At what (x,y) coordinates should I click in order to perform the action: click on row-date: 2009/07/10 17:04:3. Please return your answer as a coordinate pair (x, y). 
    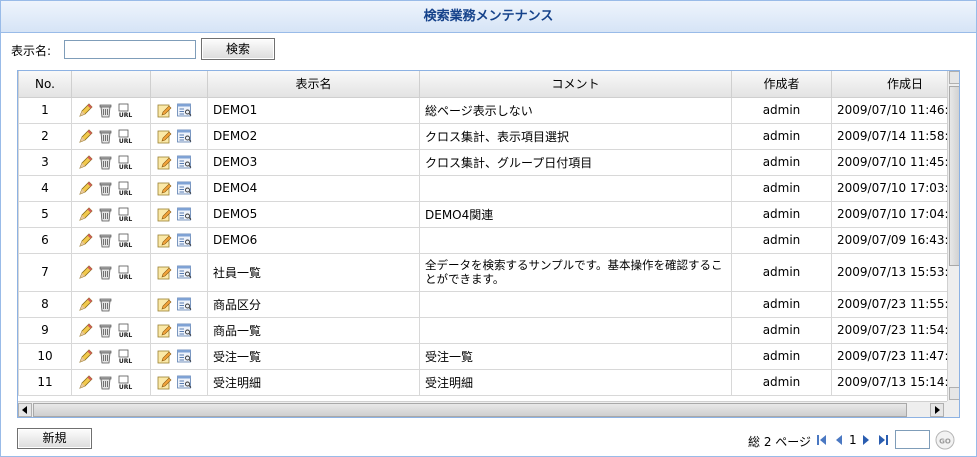
    Looking at the image, I should click on (895, 214).